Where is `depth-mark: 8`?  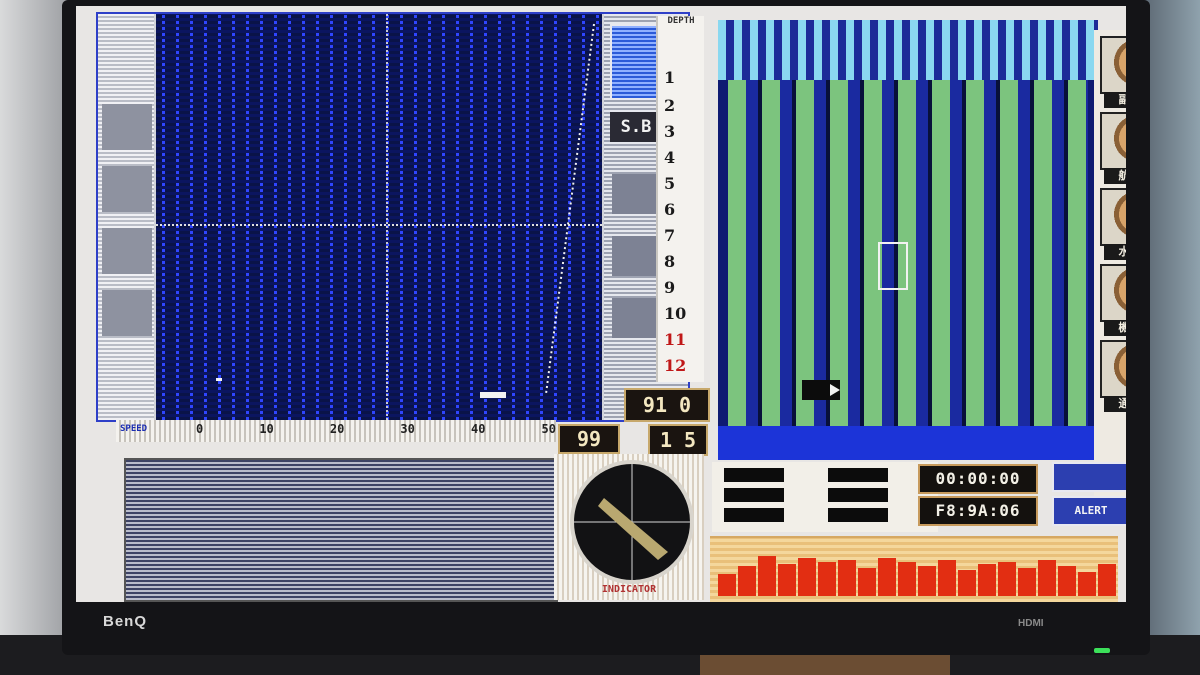
depth-mark: 8 is located at coordinates (670, 261).